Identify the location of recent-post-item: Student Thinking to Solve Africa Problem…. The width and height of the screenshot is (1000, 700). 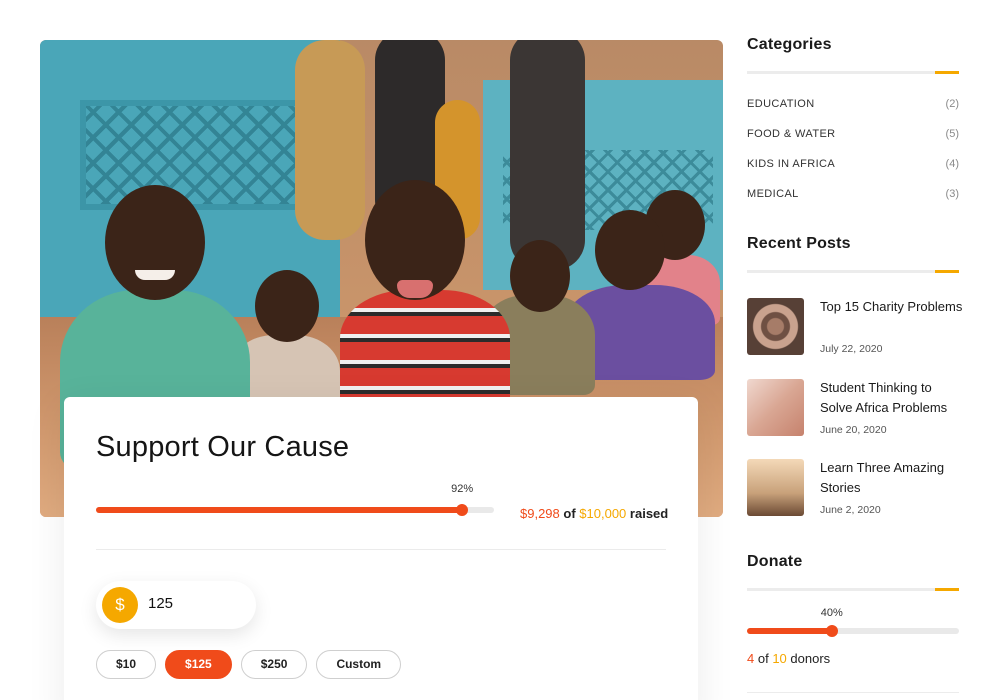
(853, 409).